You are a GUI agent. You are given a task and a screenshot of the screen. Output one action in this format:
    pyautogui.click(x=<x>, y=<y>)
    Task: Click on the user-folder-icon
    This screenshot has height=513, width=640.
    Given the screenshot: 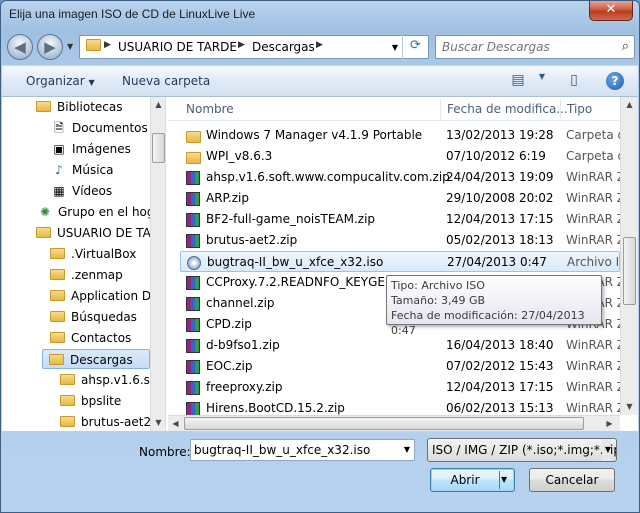 What is the action you would take?
    pyautogui.click(x=43, y=232)
    